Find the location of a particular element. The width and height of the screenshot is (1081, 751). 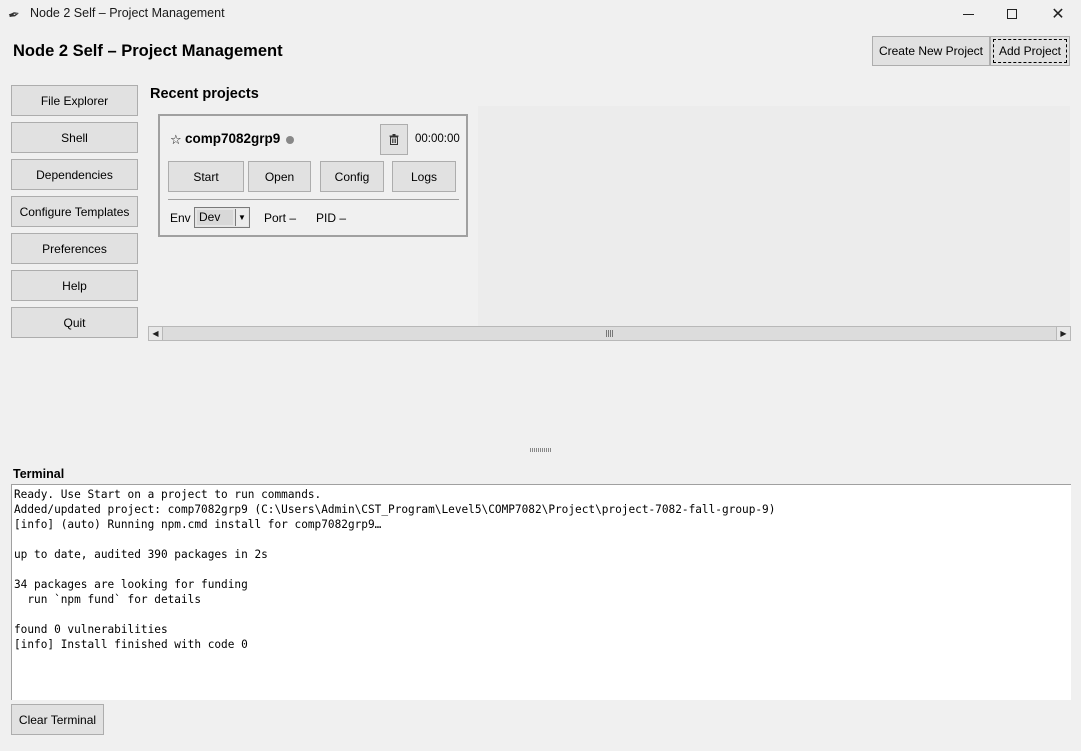

project-name: comp7082grp9 is located at coordinates (233, 138).